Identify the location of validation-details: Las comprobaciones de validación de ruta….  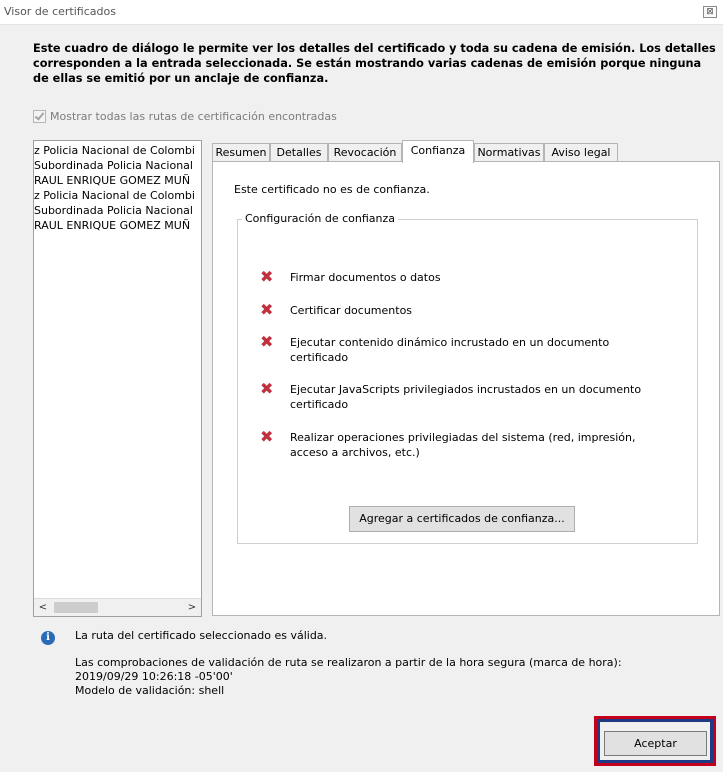
(348, 677).